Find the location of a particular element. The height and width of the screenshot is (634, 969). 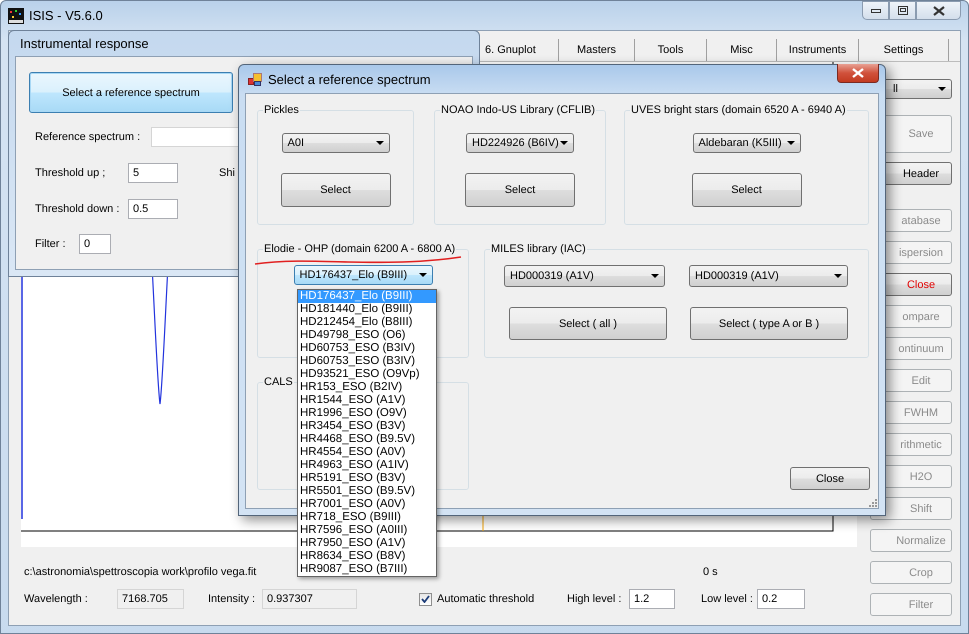

list-option: HR1544_ESO (A1V) is located at coordinates (367, 400).